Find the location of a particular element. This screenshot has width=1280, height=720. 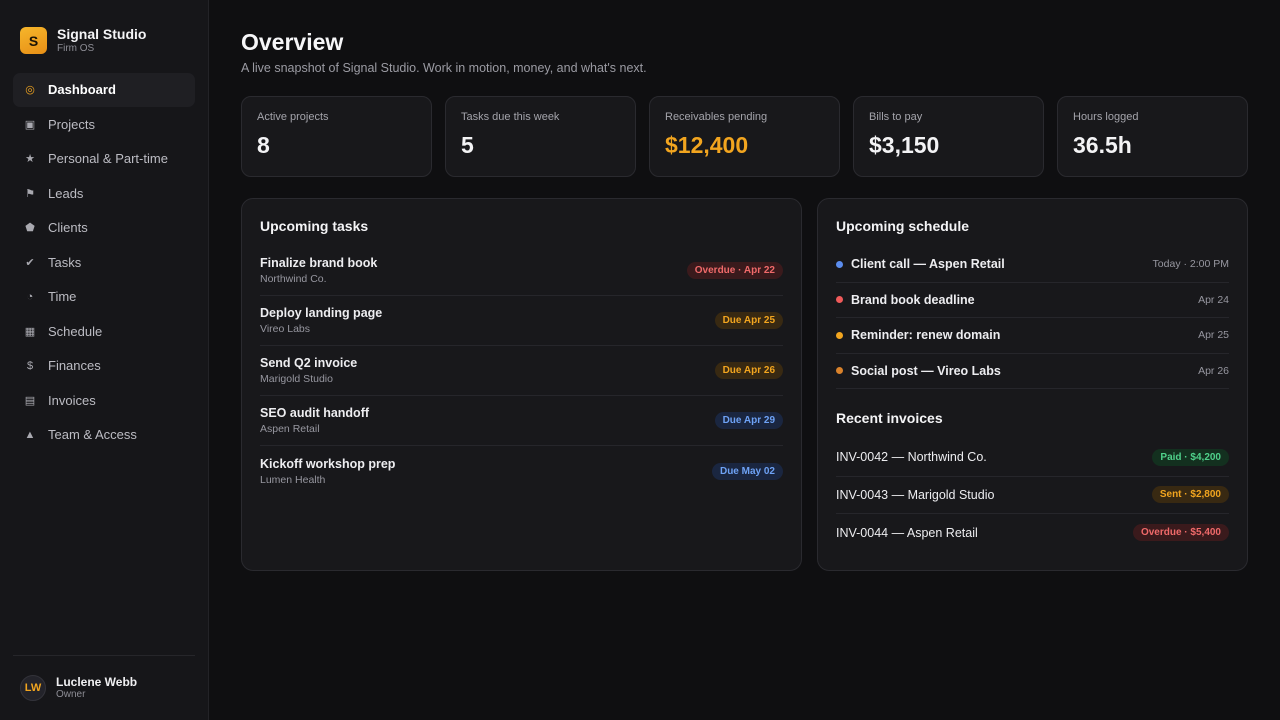

task-info: Kickoff workshop prep Lumen Health is located at coordinates (327, 471).